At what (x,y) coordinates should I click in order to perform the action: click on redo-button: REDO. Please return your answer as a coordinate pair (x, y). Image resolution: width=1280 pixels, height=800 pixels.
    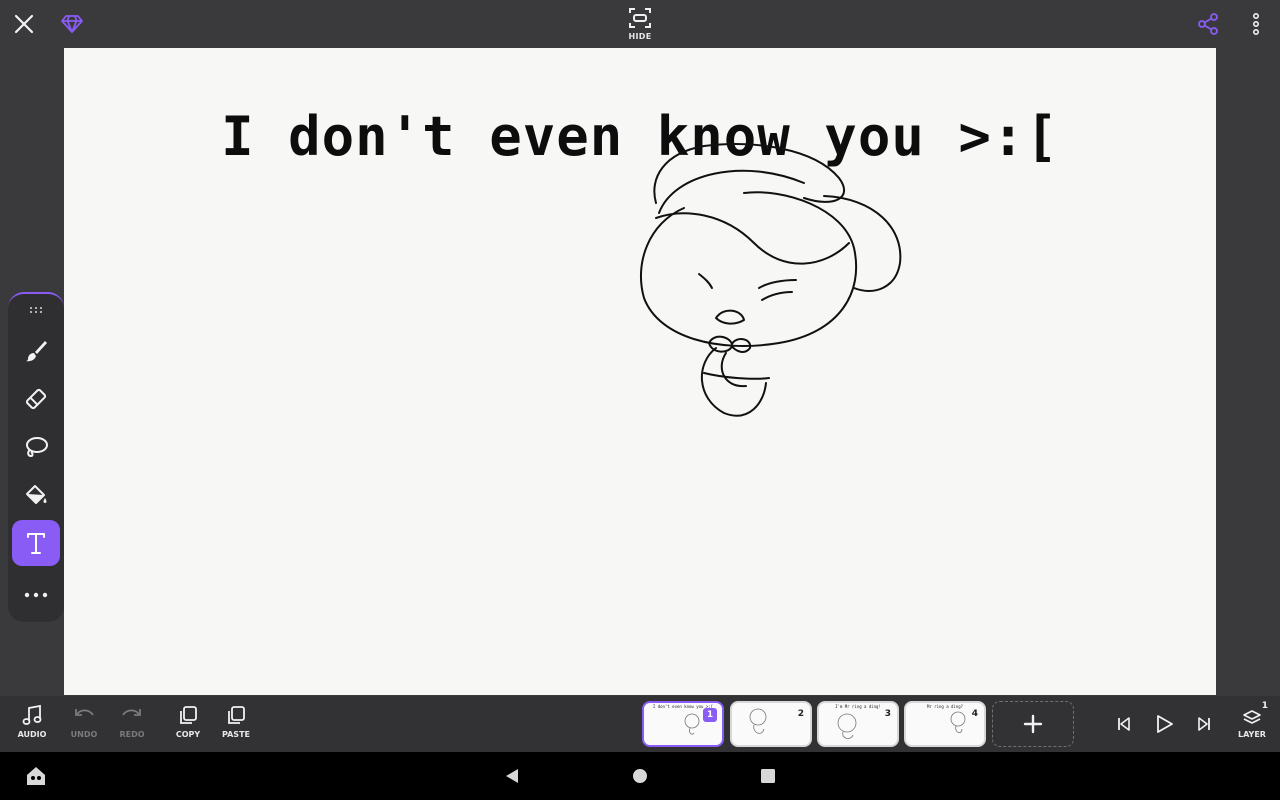
    Looking at the image, I should click on (132, 725).